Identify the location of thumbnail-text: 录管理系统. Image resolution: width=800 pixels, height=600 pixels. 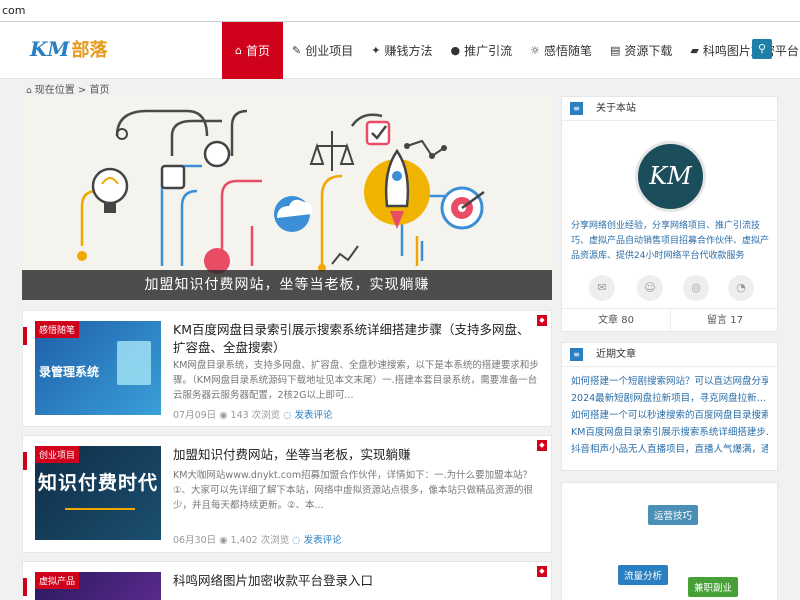
(69, 372).